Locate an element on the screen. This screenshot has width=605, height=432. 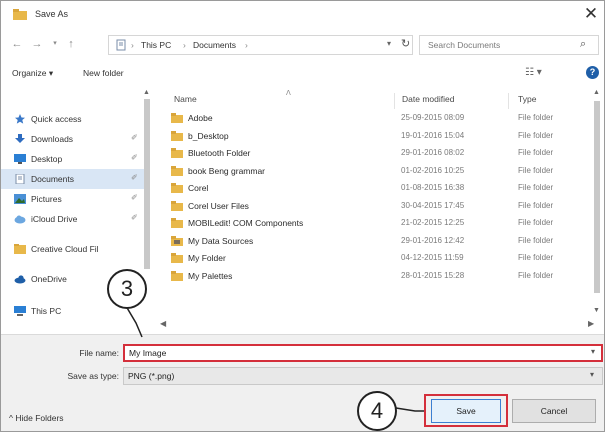
horizontal-scrollbar: ◀ ▶ is located at coordinates (379, 324).